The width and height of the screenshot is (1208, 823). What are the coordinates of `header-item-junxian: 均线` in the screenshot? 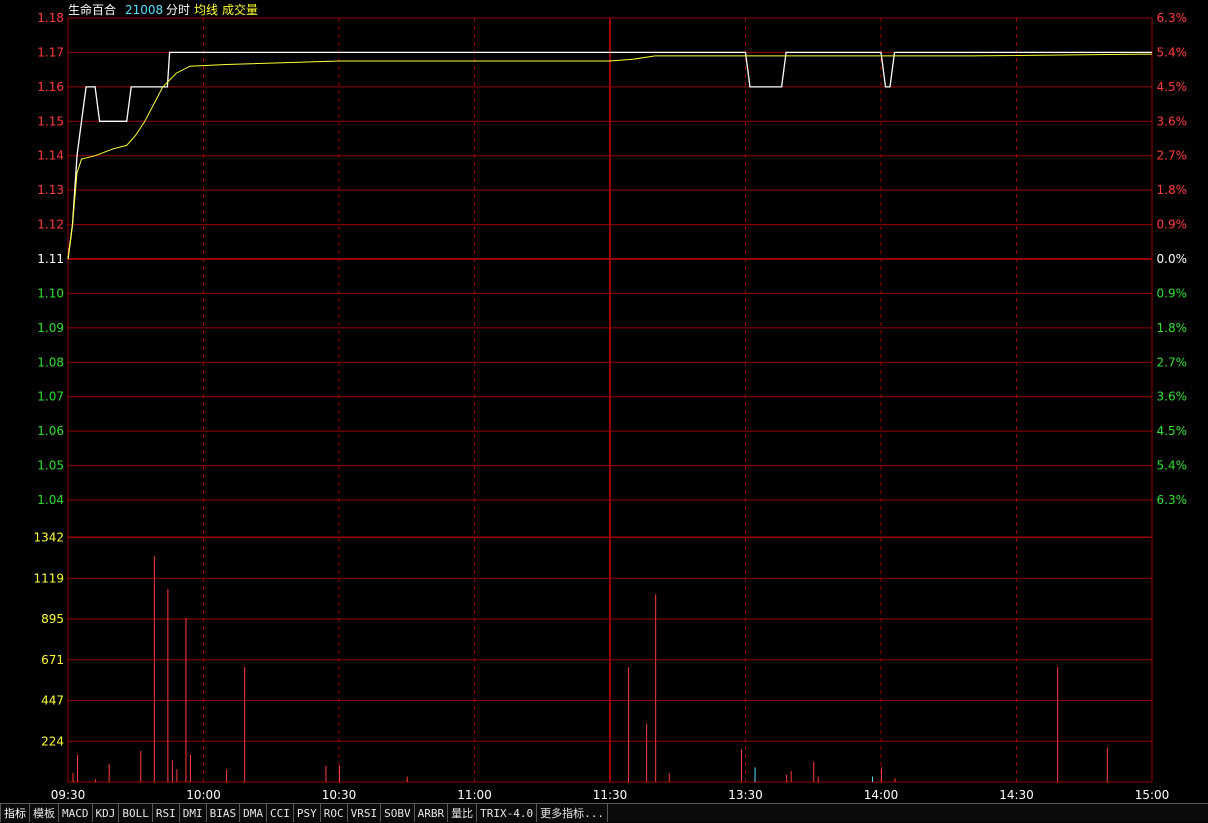 It's located at (206, 10).